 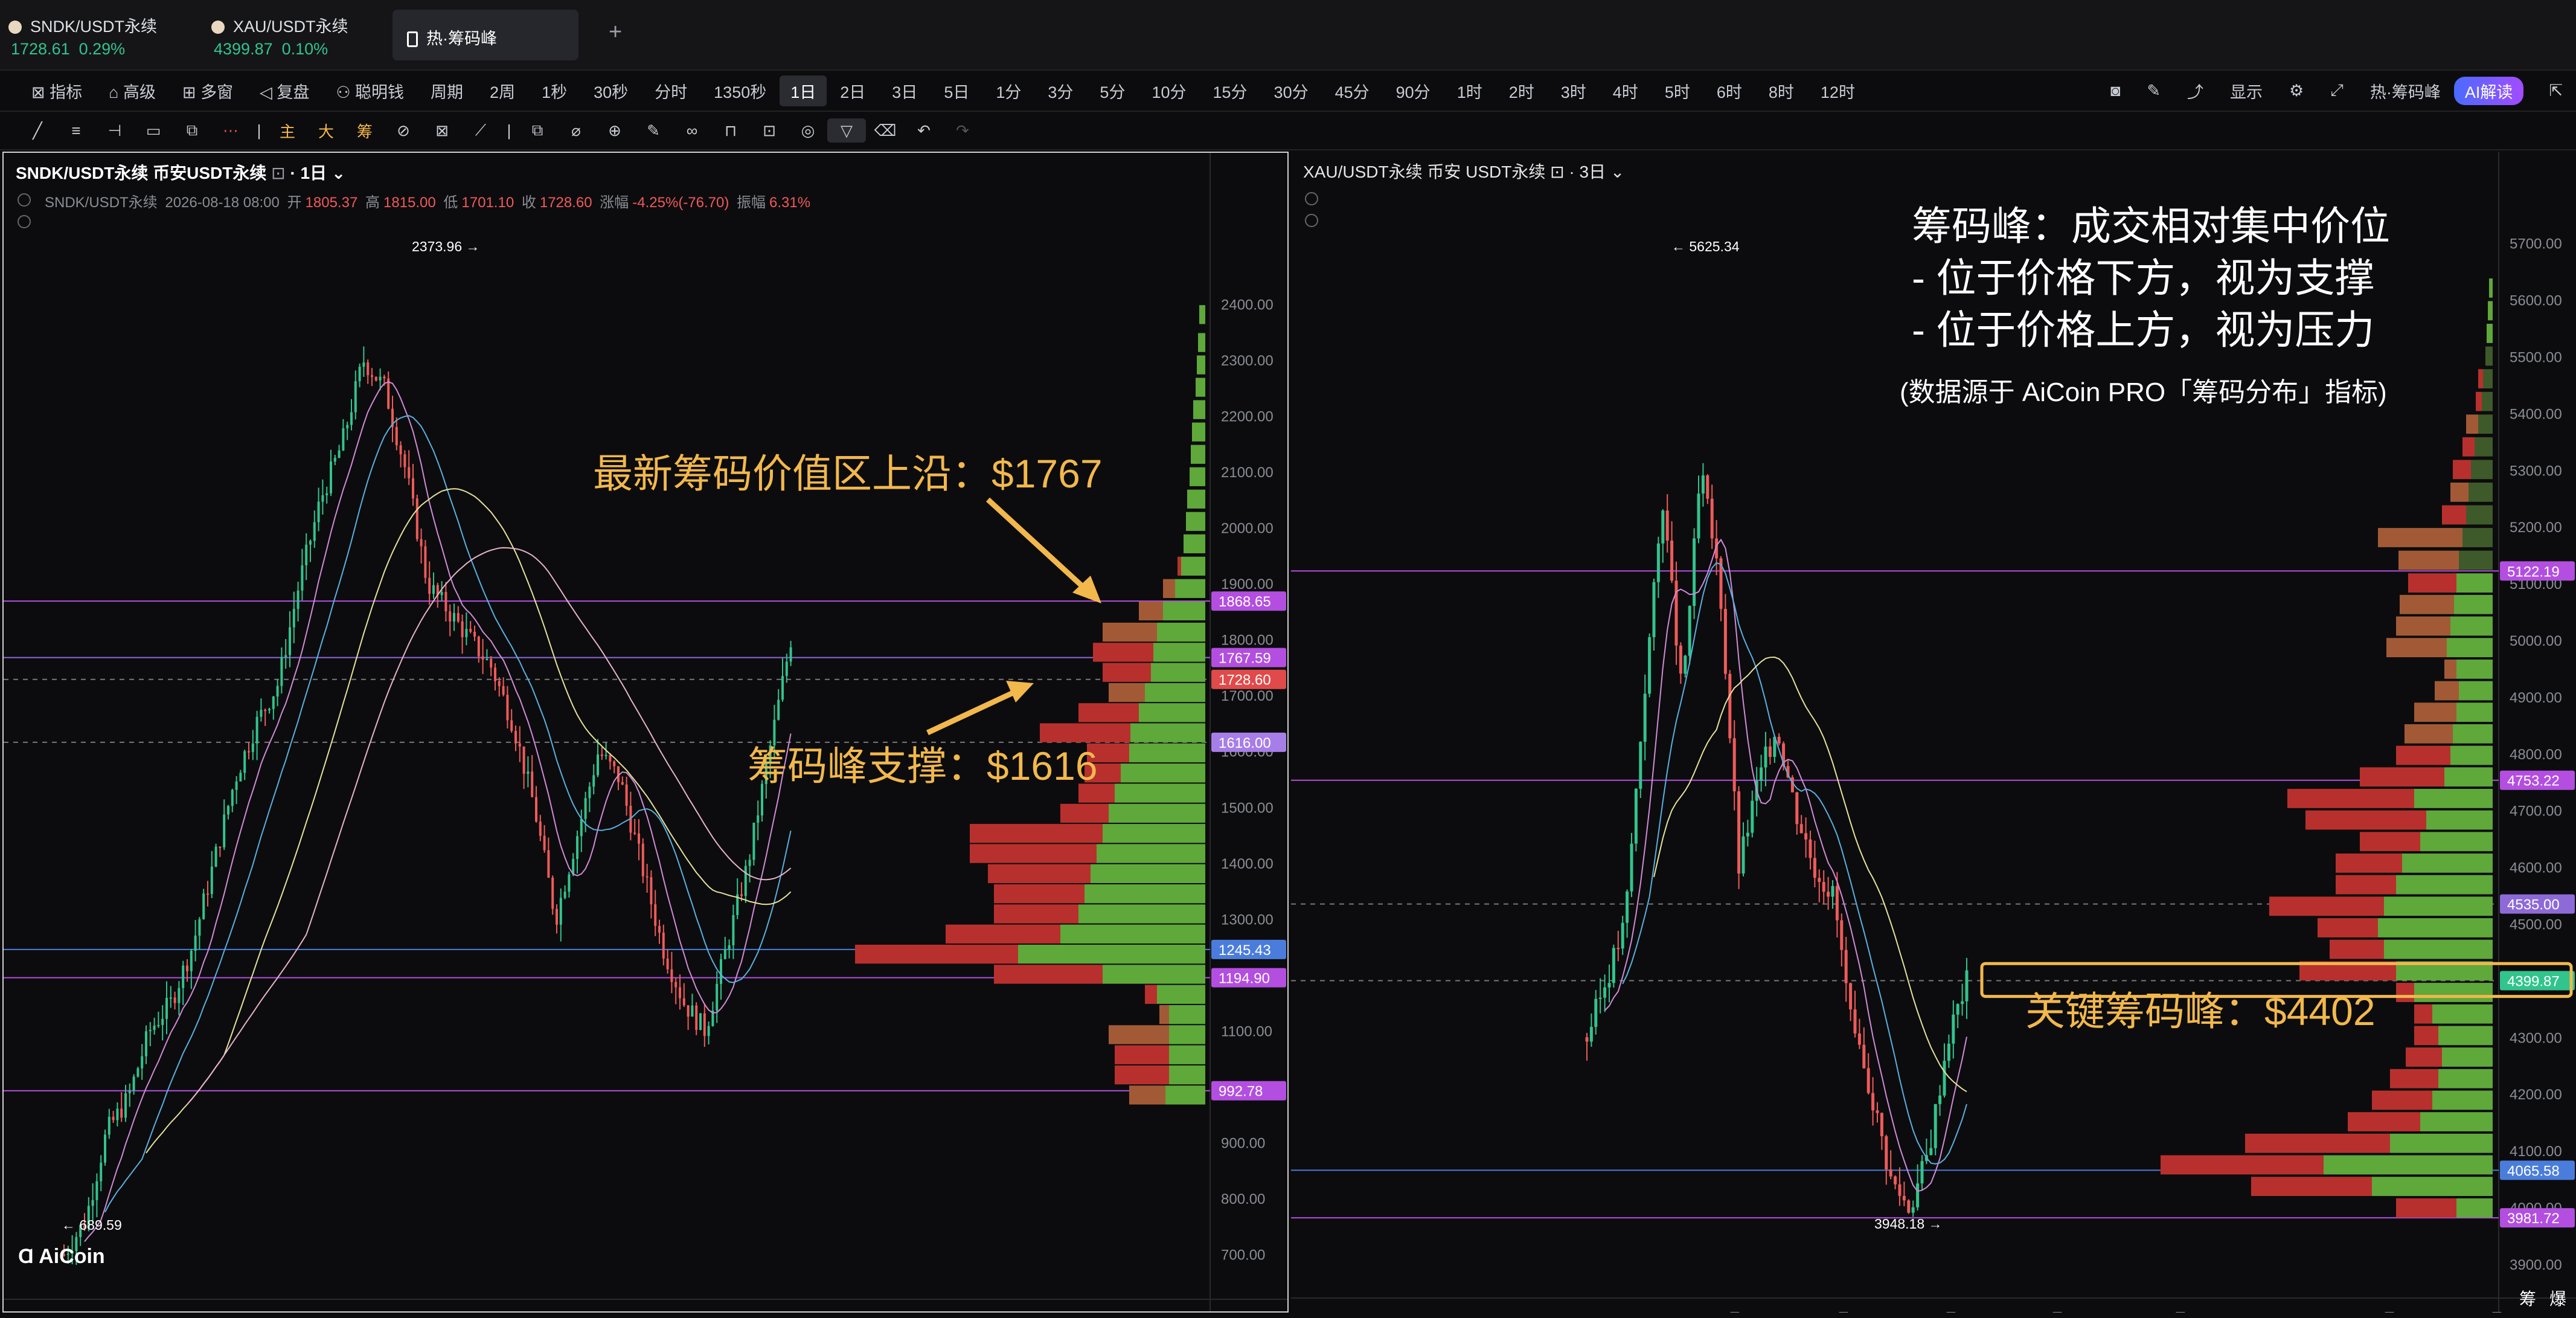 I want to click on toolbar-item: 2日, so click(x=853, y=91).